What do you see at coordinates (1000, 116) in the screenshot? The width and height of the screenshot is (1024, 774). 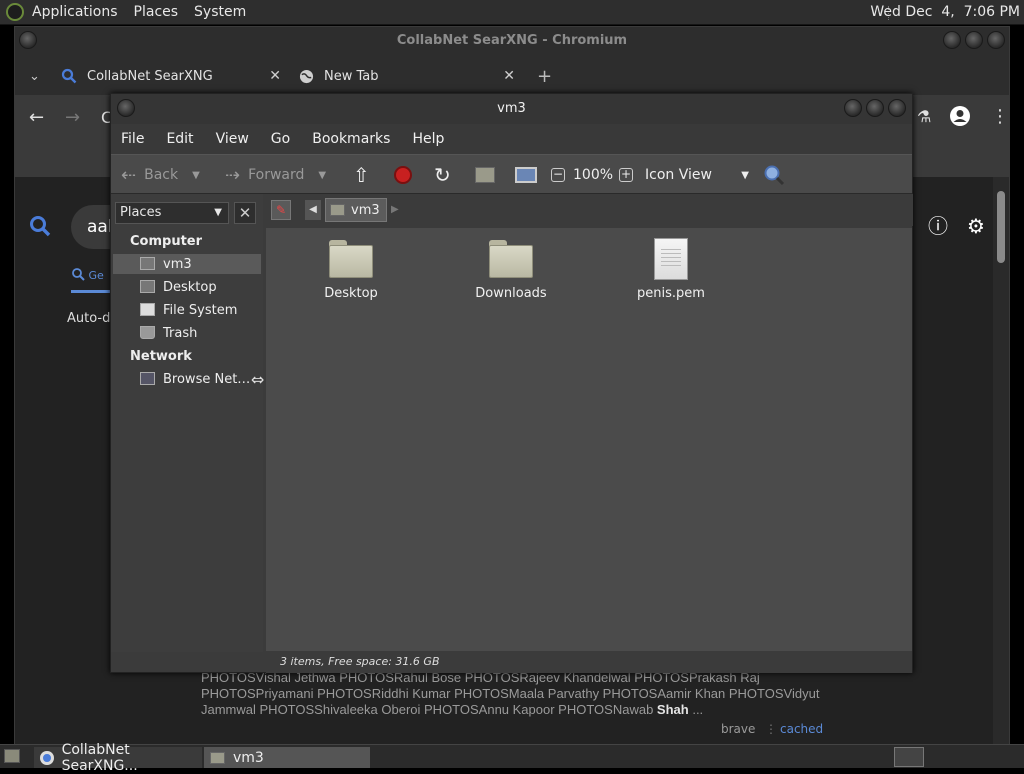 I see `kebab-menu-icon: ⋮` at bounding box center [1000, 116].